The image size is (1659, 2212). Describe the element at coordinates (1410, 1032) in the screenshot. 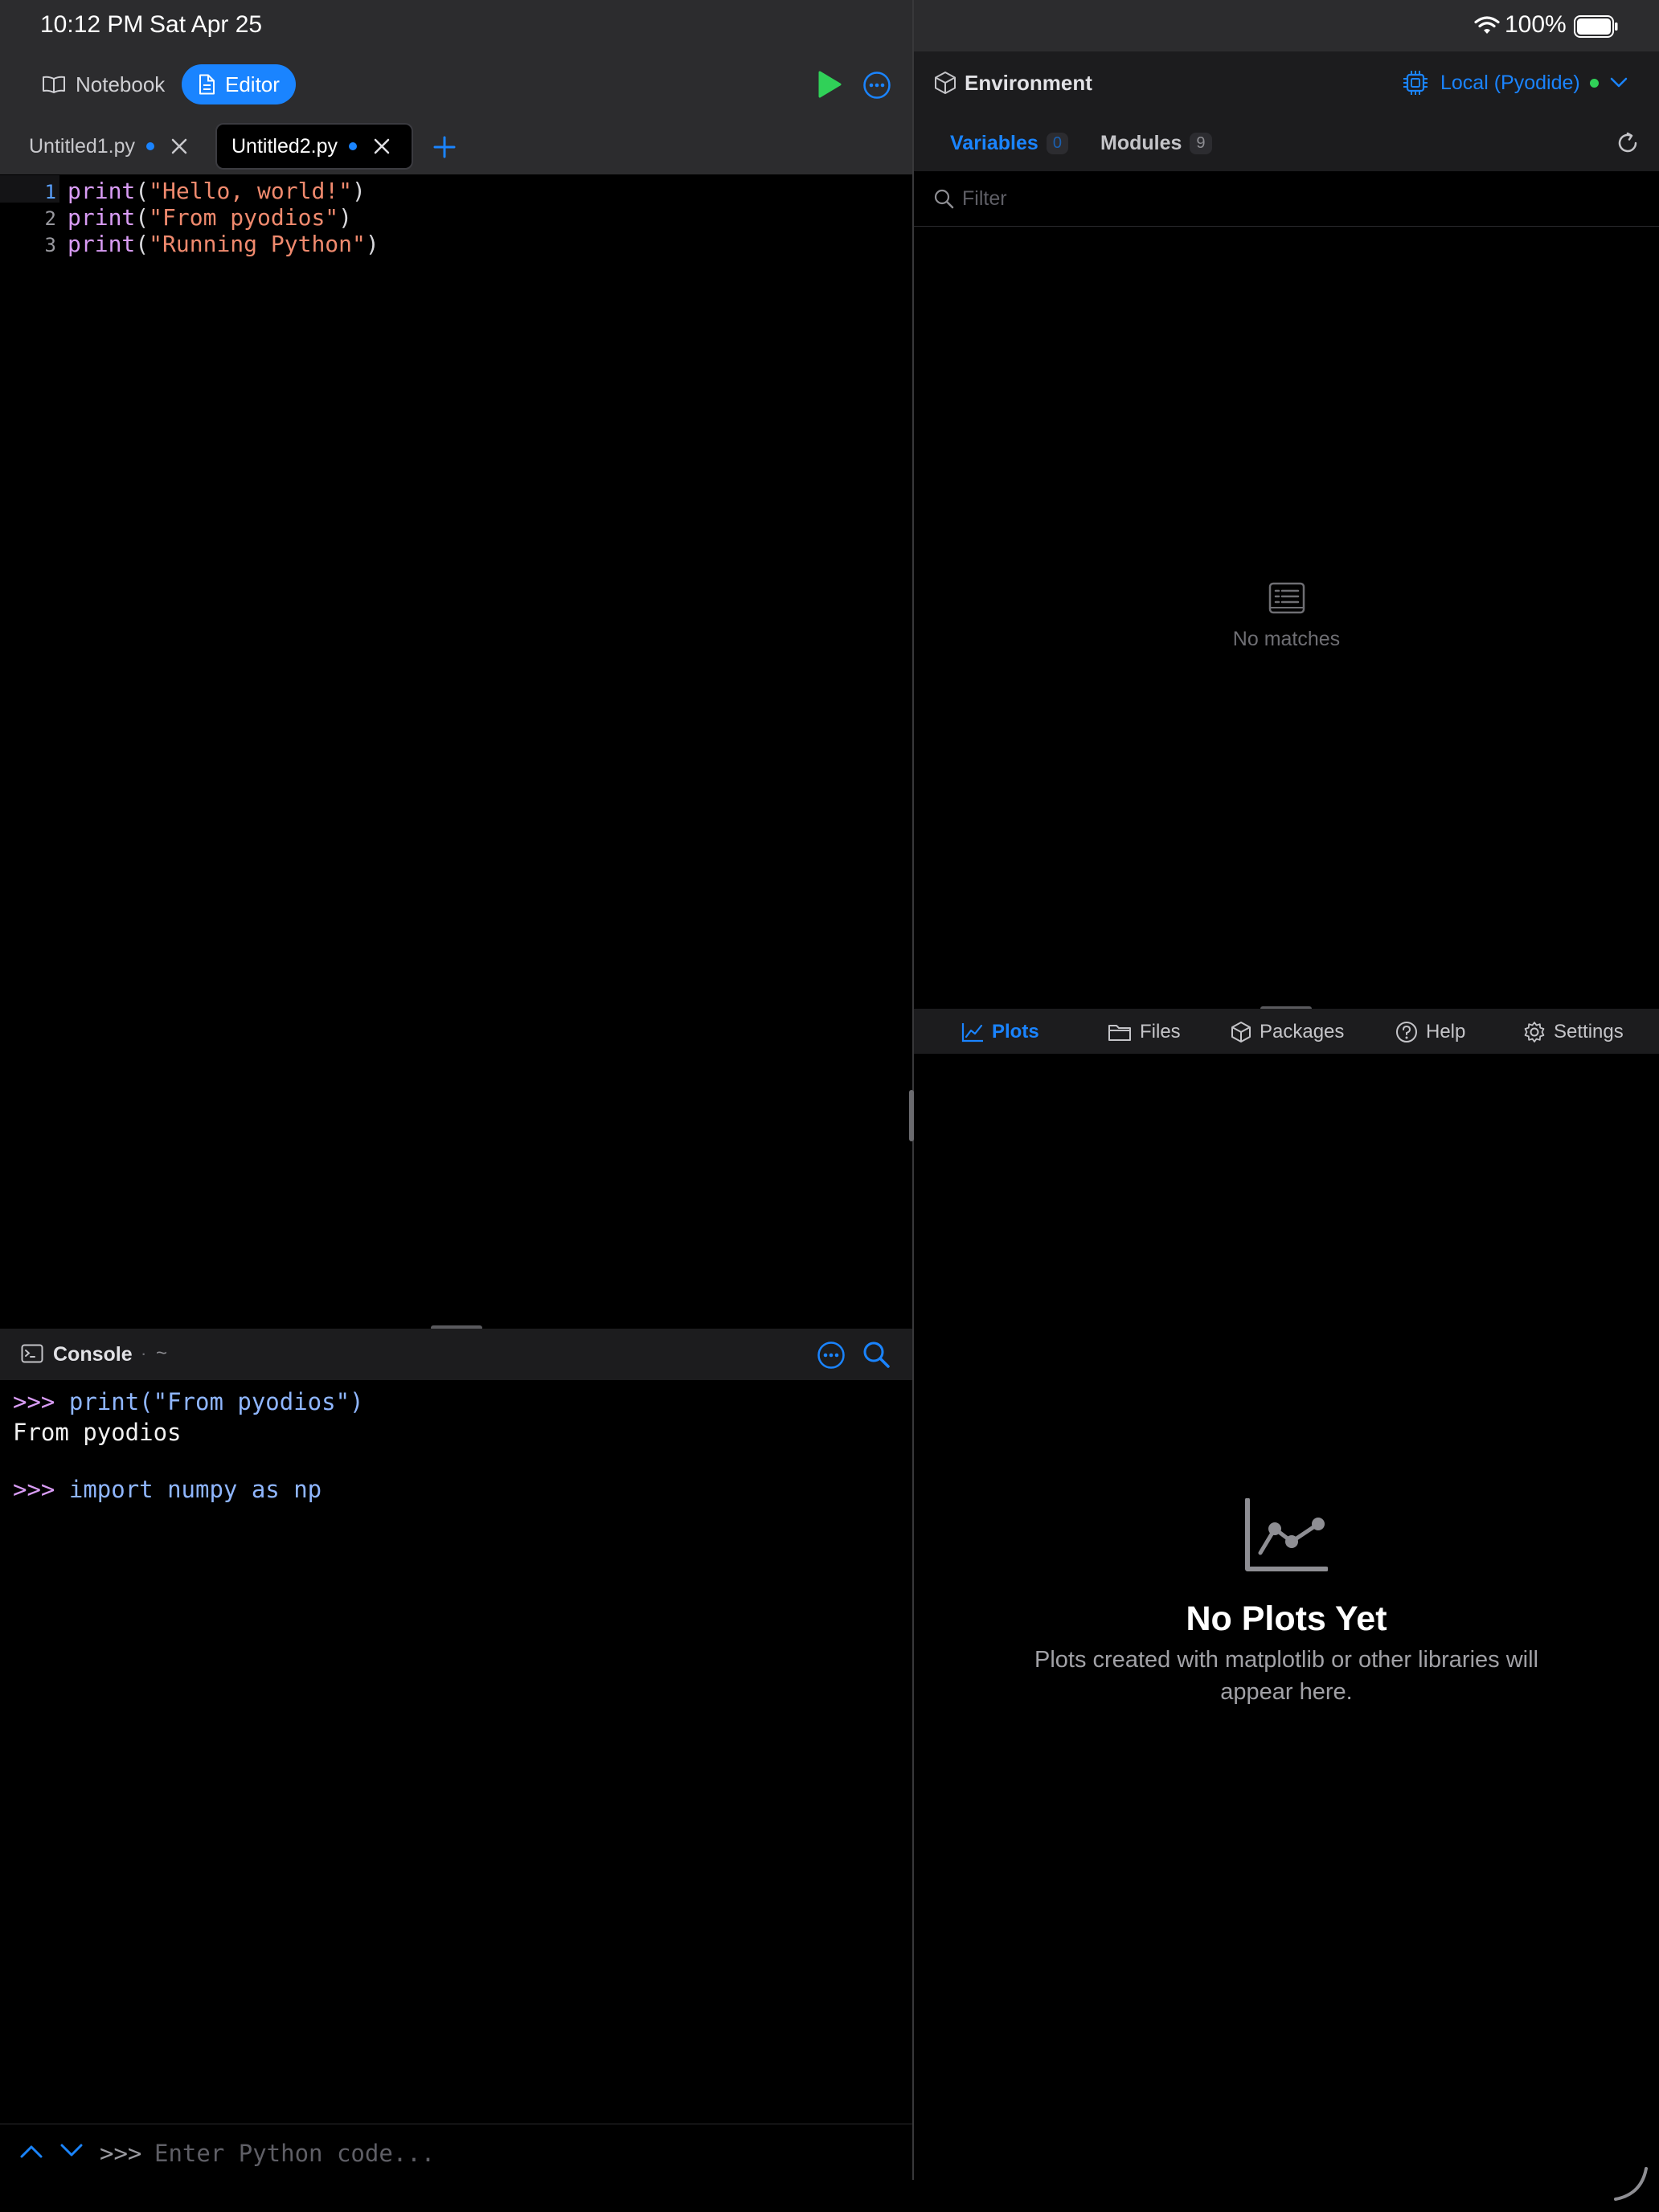

I see `question-icon` at that location.